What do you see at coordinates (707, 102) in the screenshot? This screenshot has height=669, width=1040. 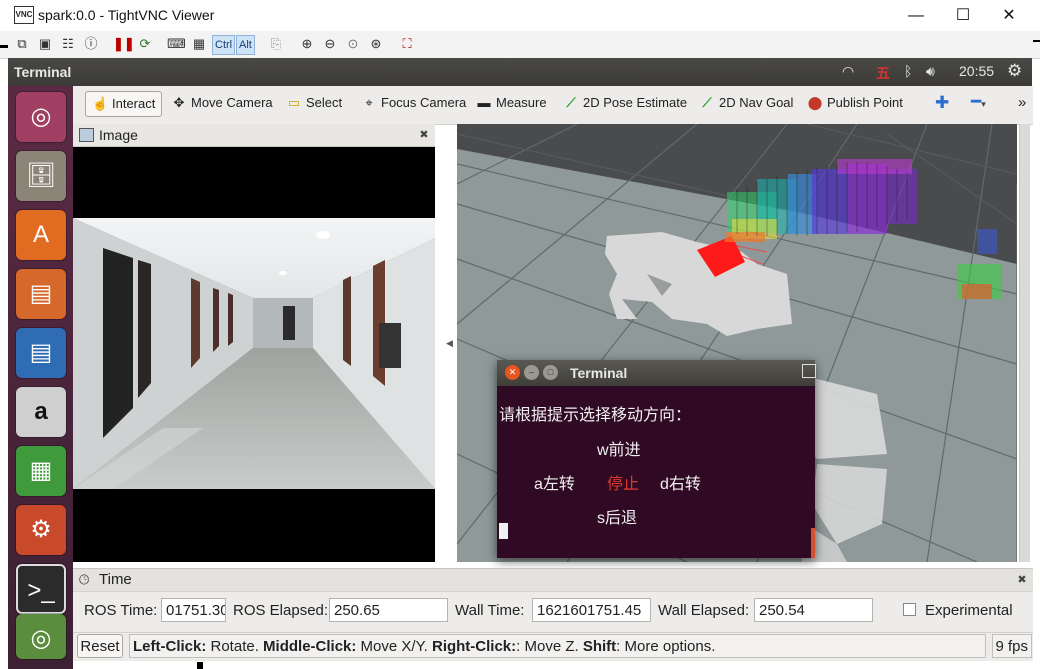 I see `nav-arrow-icon: ⟋` at bounding box center [707, 102].